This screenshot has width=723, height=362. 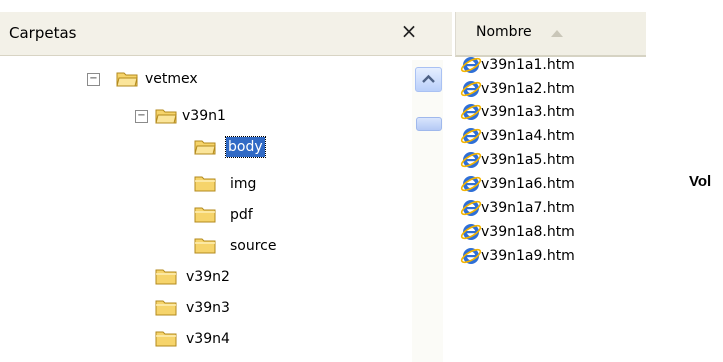 I want to click on file-name: v39n1a9.htm, so click(x=528, y=256).